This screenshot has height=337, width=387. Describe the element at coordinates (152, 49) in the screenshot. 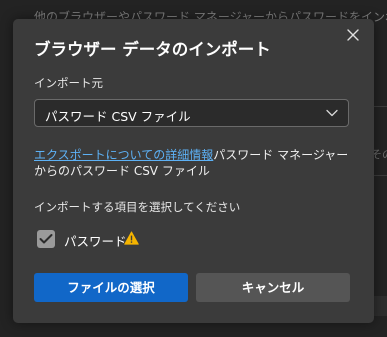

I see `dialog-title: ブラウザー データのインポート` at that location.